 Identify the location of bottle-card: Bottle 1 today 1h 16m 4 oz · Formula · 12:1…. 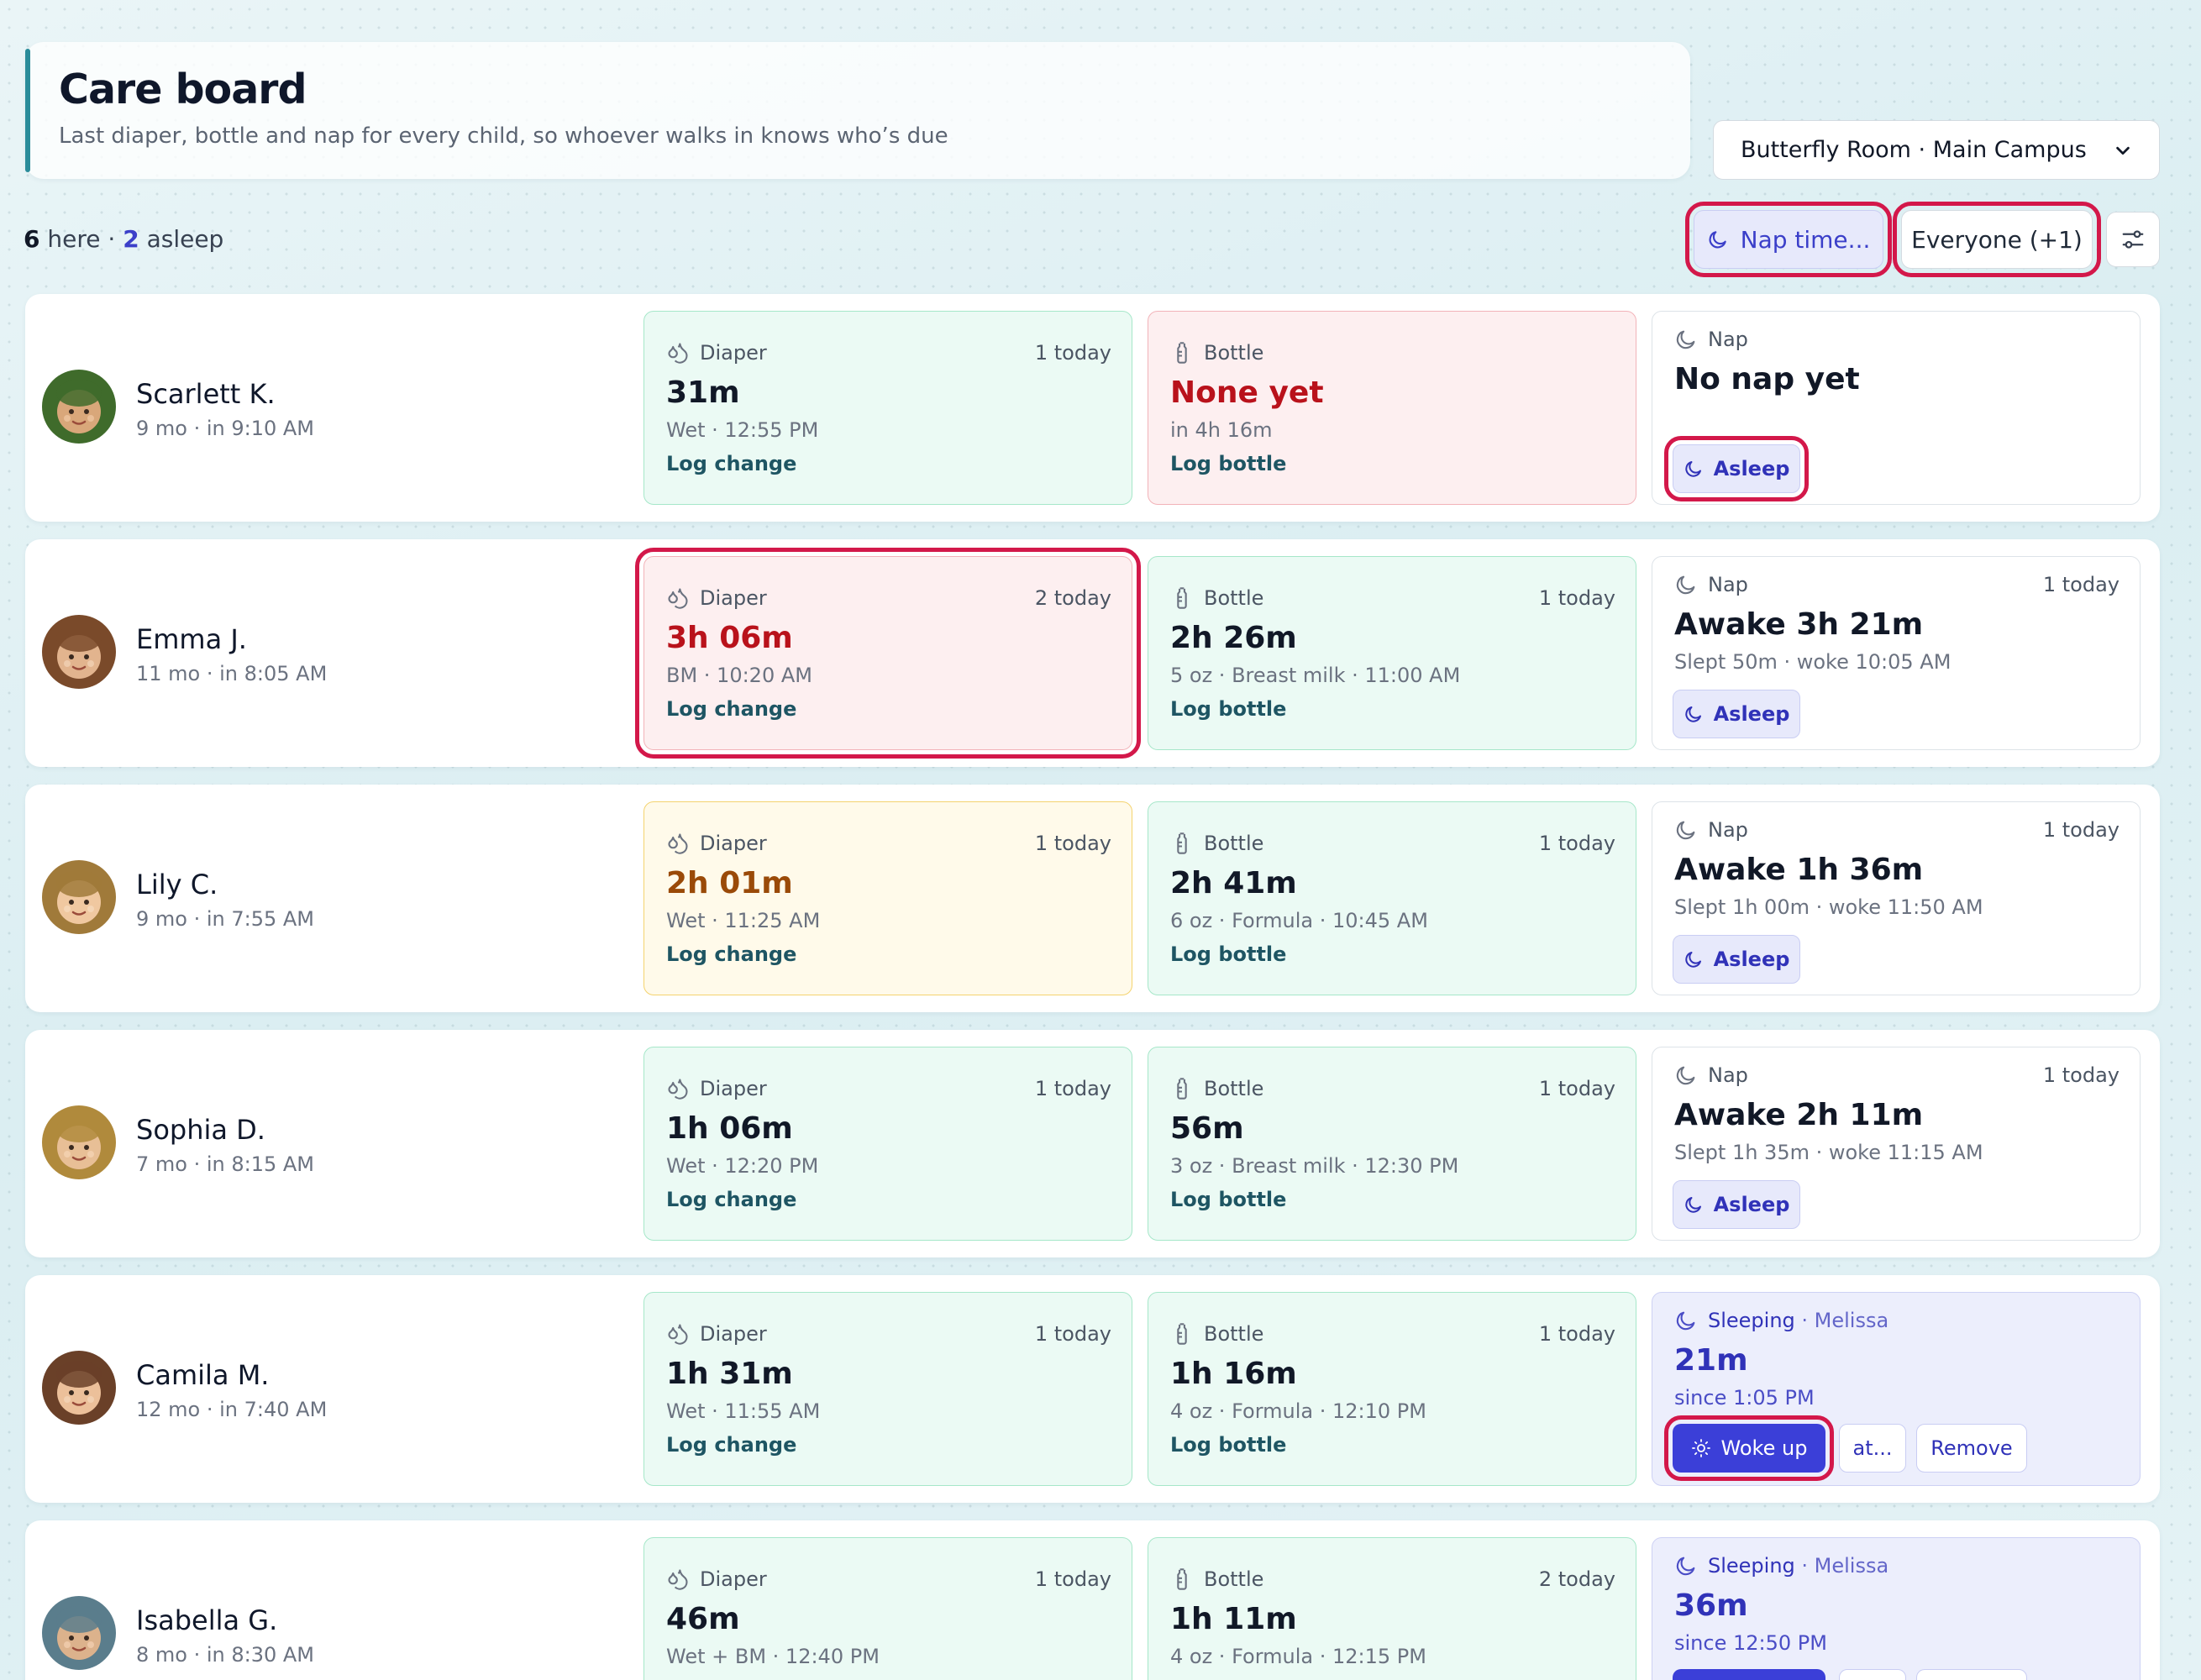
(1392, 1389).